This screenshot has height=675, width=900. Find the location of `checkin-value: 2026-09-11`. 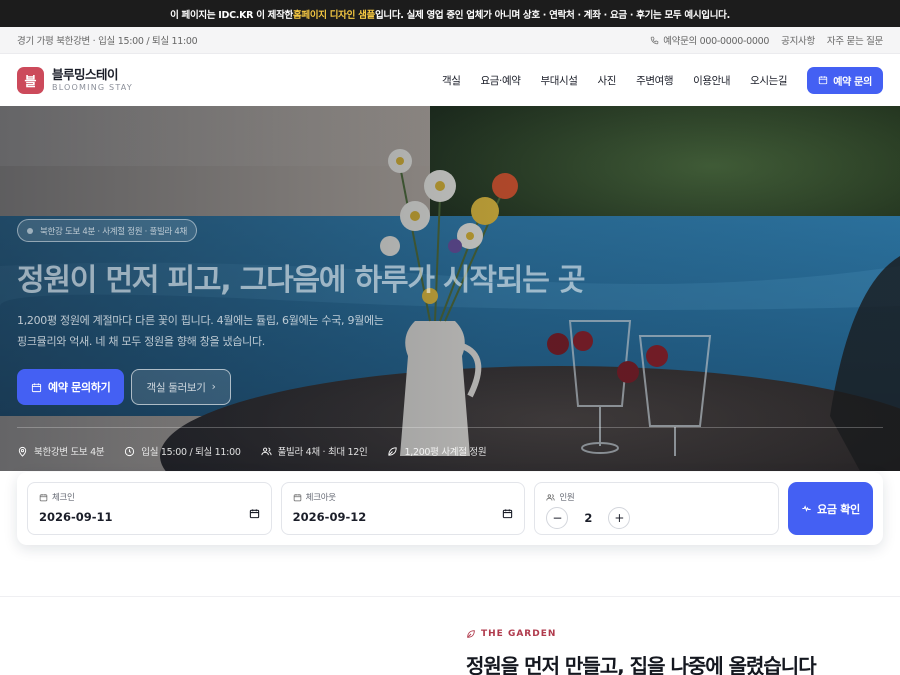

checkin-value: 2026-09-11 is located at coordinates (149, 517).